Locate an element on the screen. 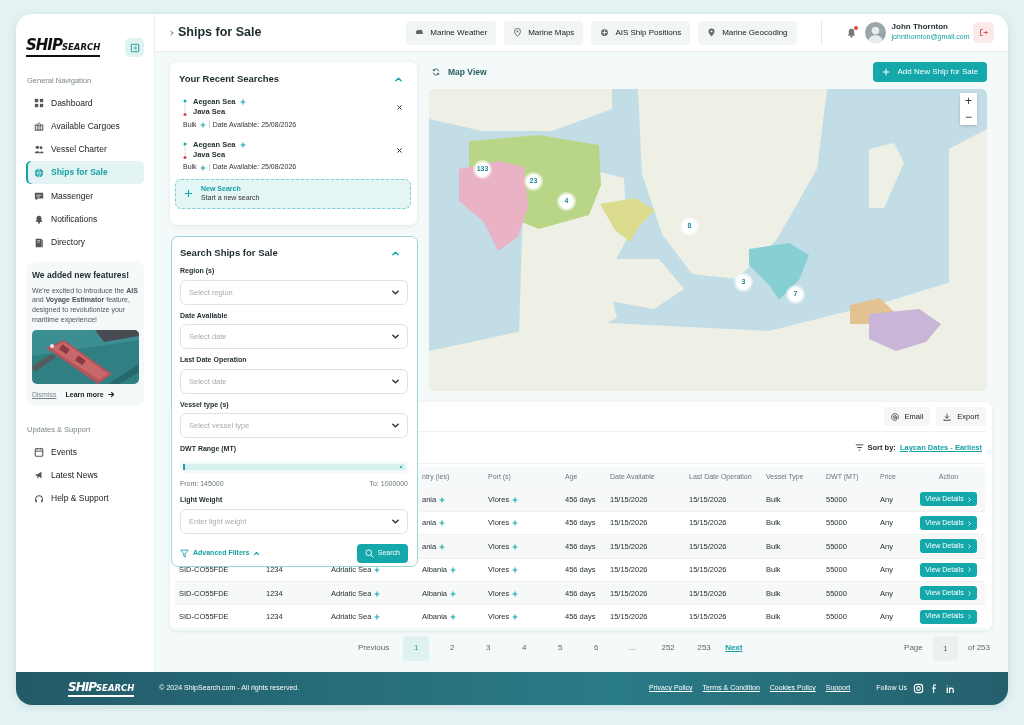  sidebar-toggle-icon is located at coordinates (134, 47).